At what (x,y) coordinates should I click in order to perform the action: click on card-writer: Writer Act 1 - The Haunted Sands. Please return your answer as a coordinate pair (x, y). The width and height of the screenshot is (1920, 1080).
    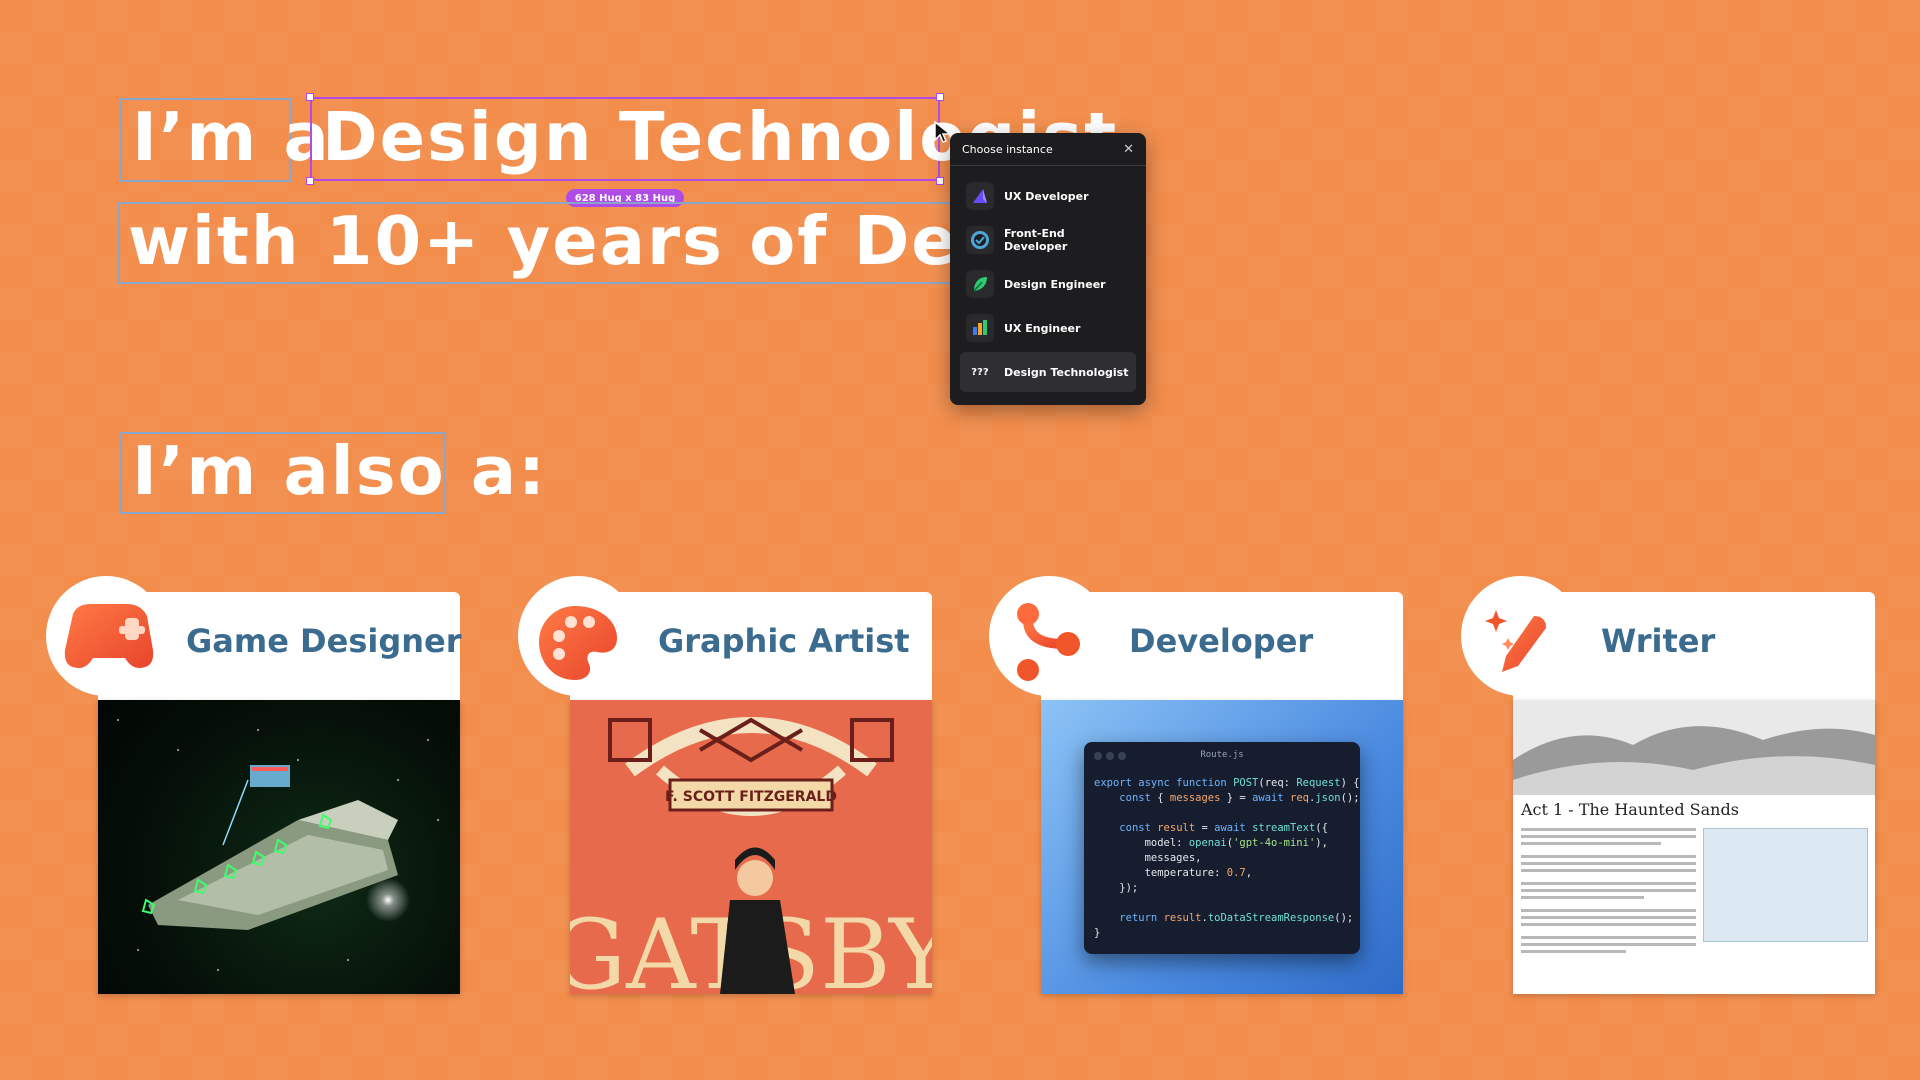
    Looking at the image, I should click on (1668, 785).